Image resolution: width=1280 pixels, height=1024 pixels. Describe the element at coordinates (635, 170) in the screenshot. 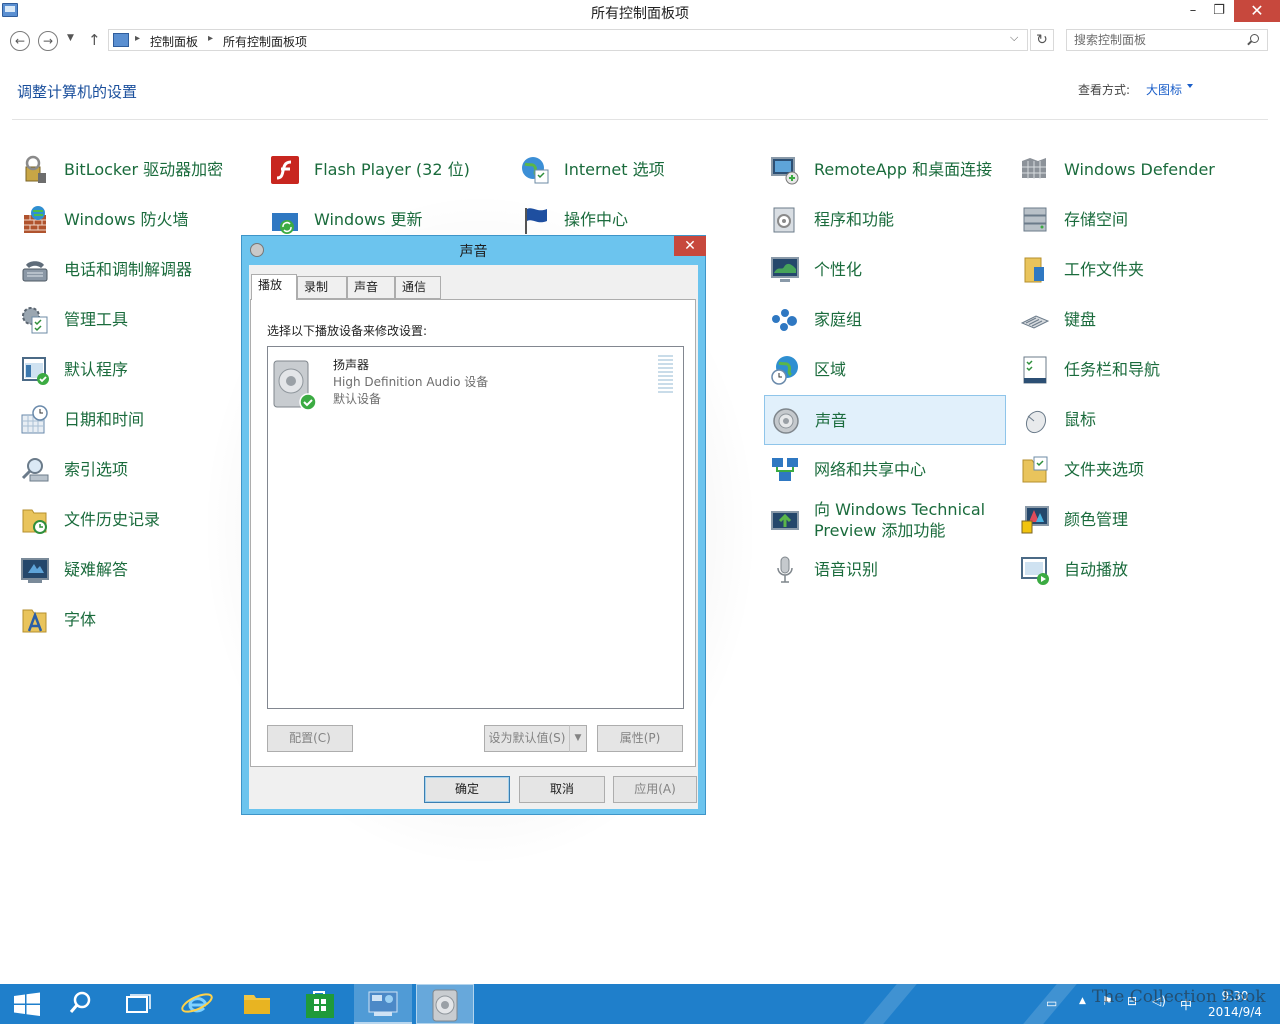

I see `item-internet-options: Internet 选项` at that location.